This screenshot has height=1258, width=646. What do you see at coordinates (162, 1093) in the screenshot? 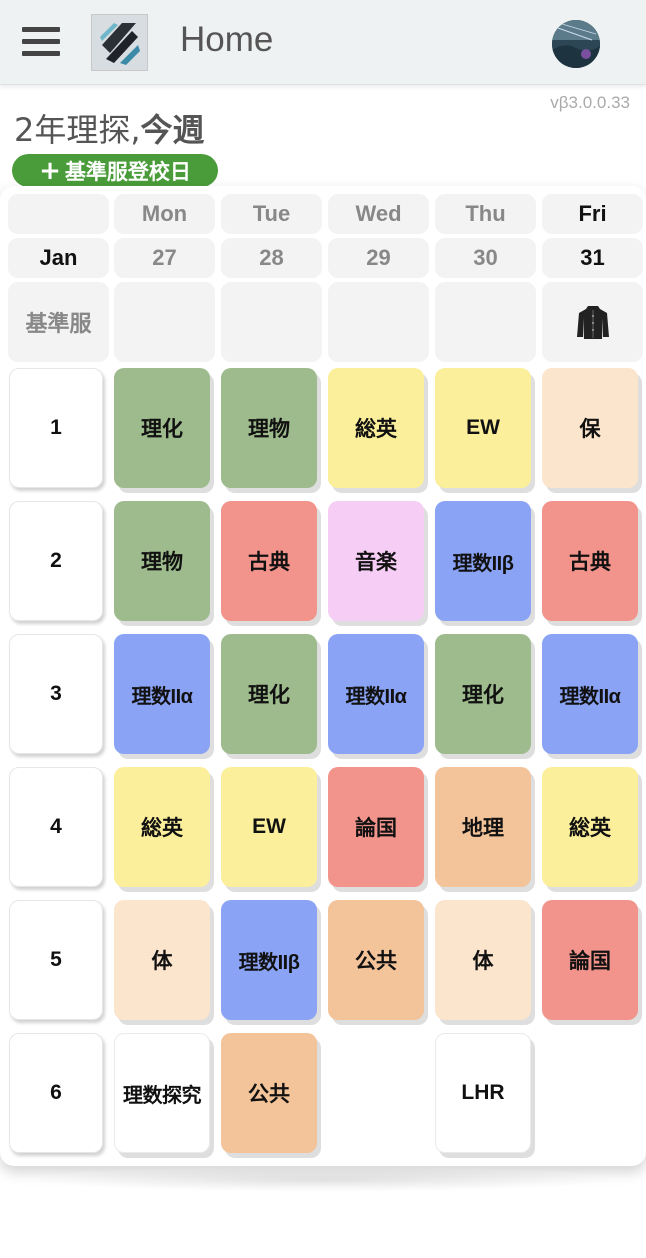
I see `subject-cell: 理数探究` at bounding box center [162, 1093].